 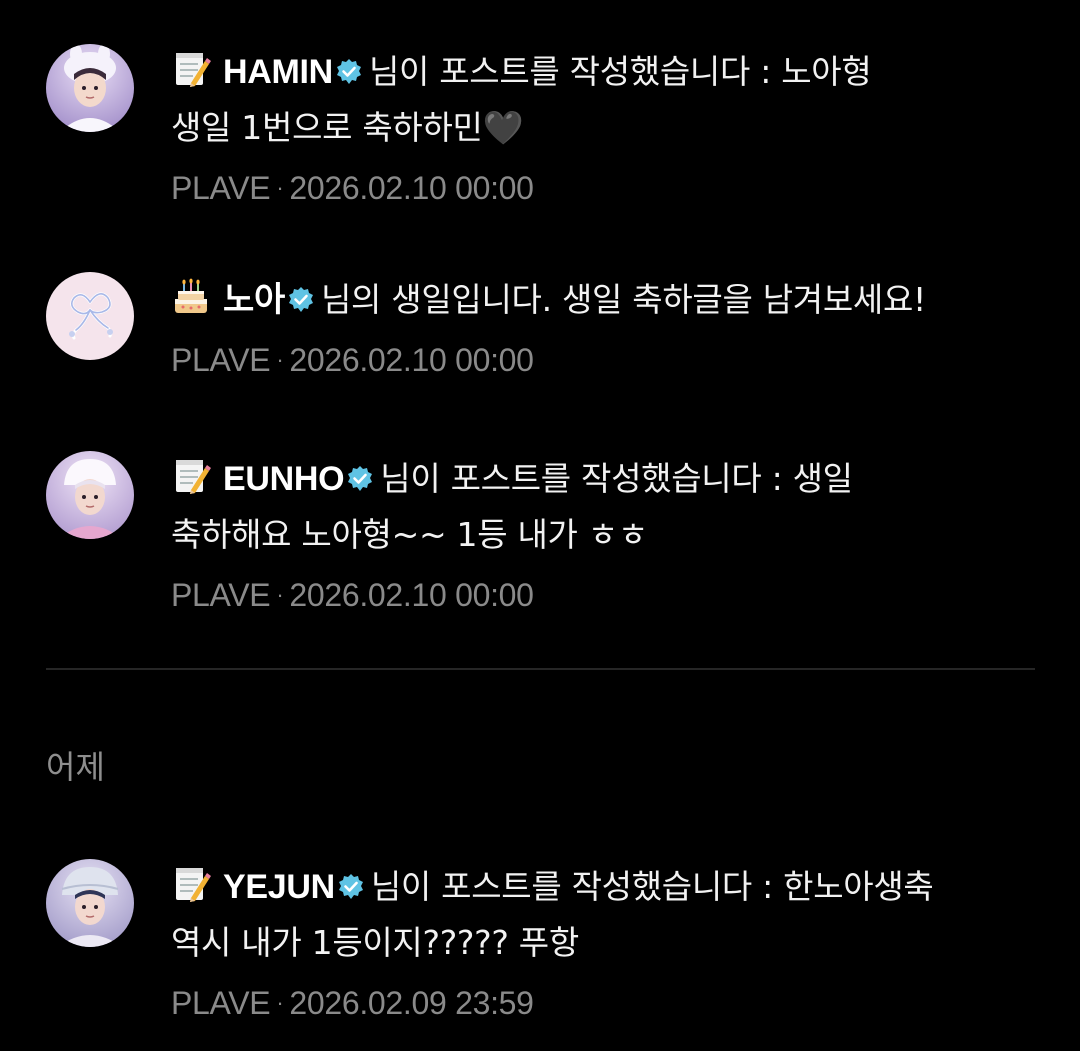 What do you see at coordinates (623, 299) in the screenshot?
I see `message-text: 님의 생일입니다. 생일 축하글을 남겨보세요!` at bounding box center [623, 299].